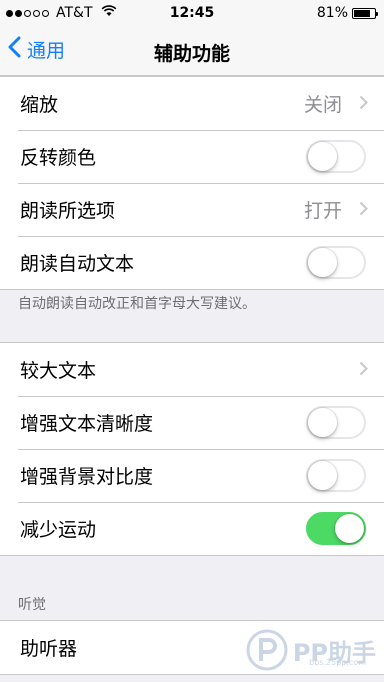  I want to click on battery-fill, so click(362, 13).